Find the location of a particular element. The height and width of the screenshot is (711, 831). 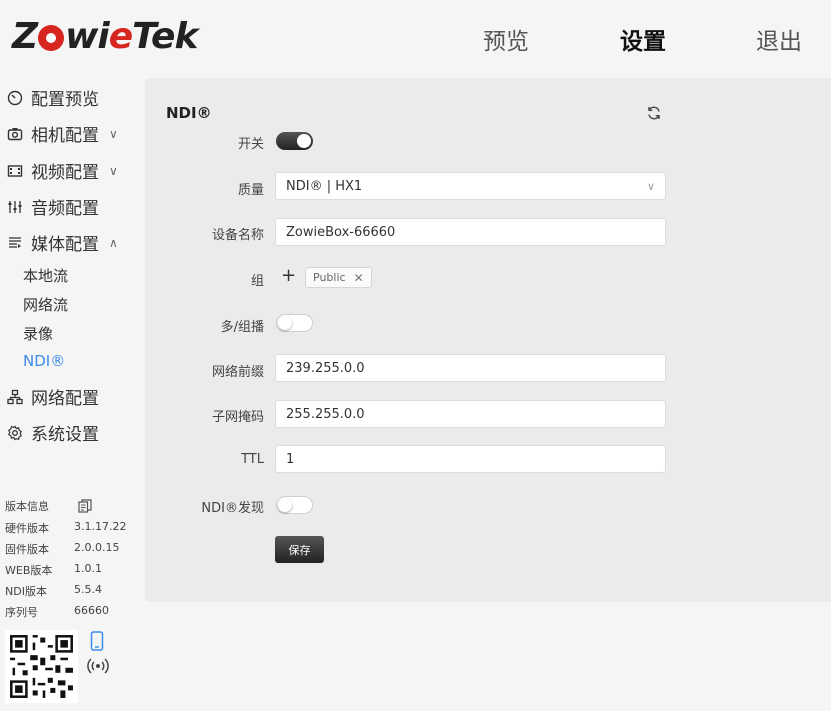

group-tag: Public ✕ is located at coordinates (338, 277).